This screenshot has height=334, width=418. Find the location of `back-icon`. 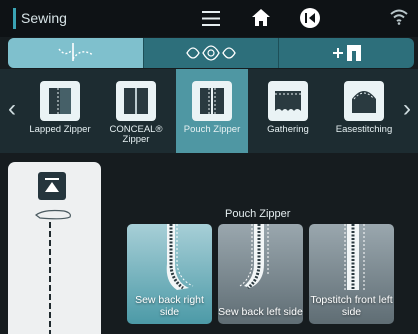

back-icon is located at coordinates (310, 20).